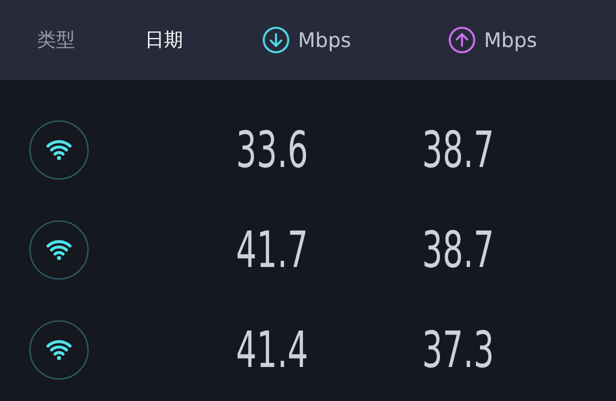 The width and height of the screenshot is (616, 401). I want to click on upload-speed: 37.3, so click(458, 350).